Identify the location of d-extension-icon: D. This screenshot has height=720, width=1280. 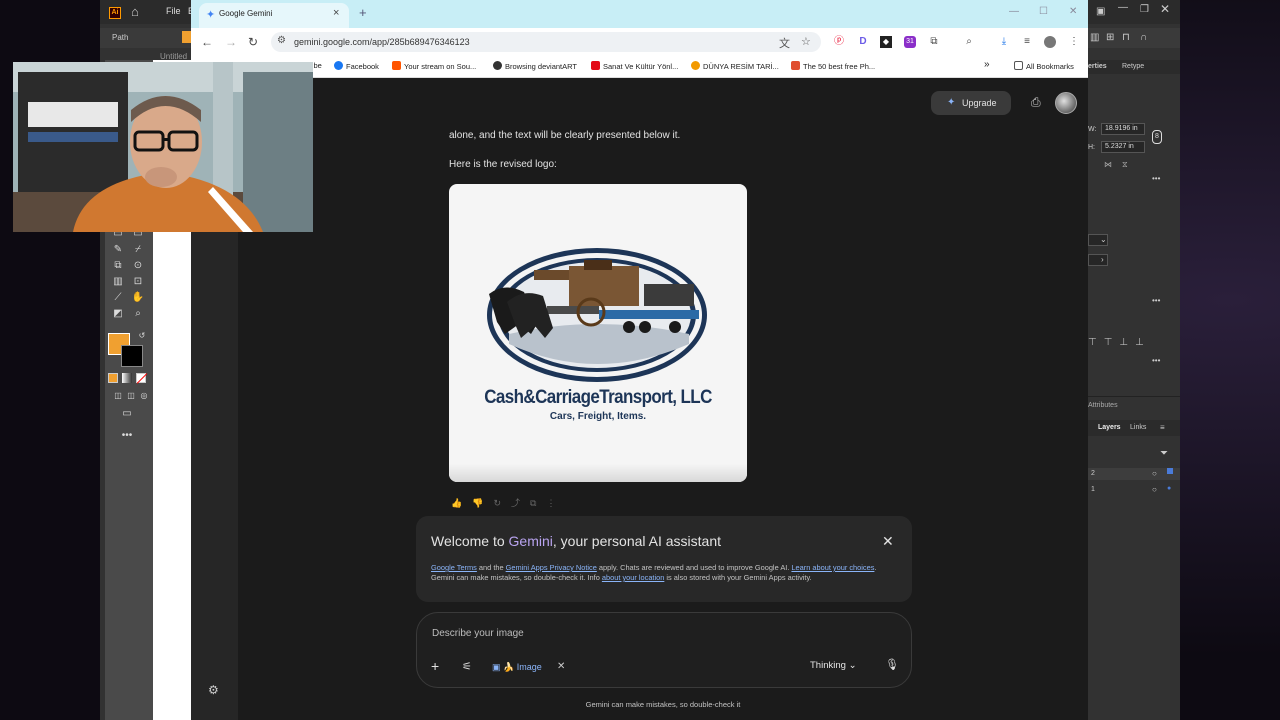
(863, 42).